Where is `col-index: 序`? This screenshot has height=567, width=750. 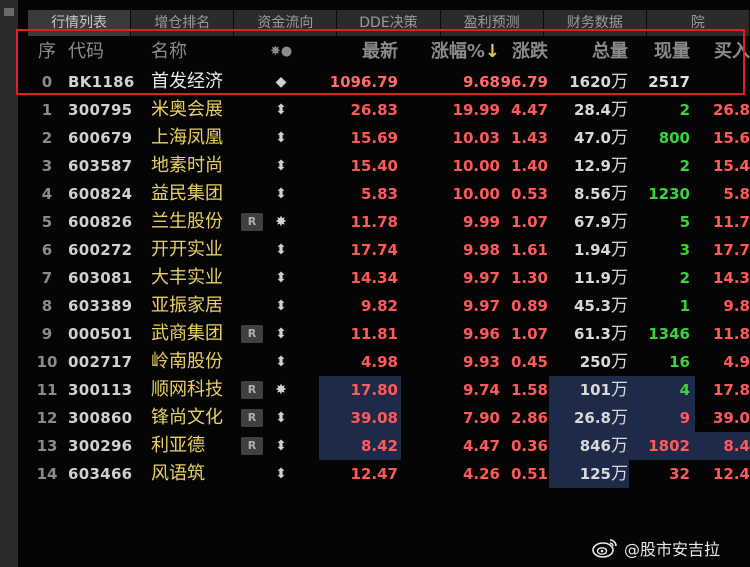
col-index: 序 is located at coordinates (47, 52).